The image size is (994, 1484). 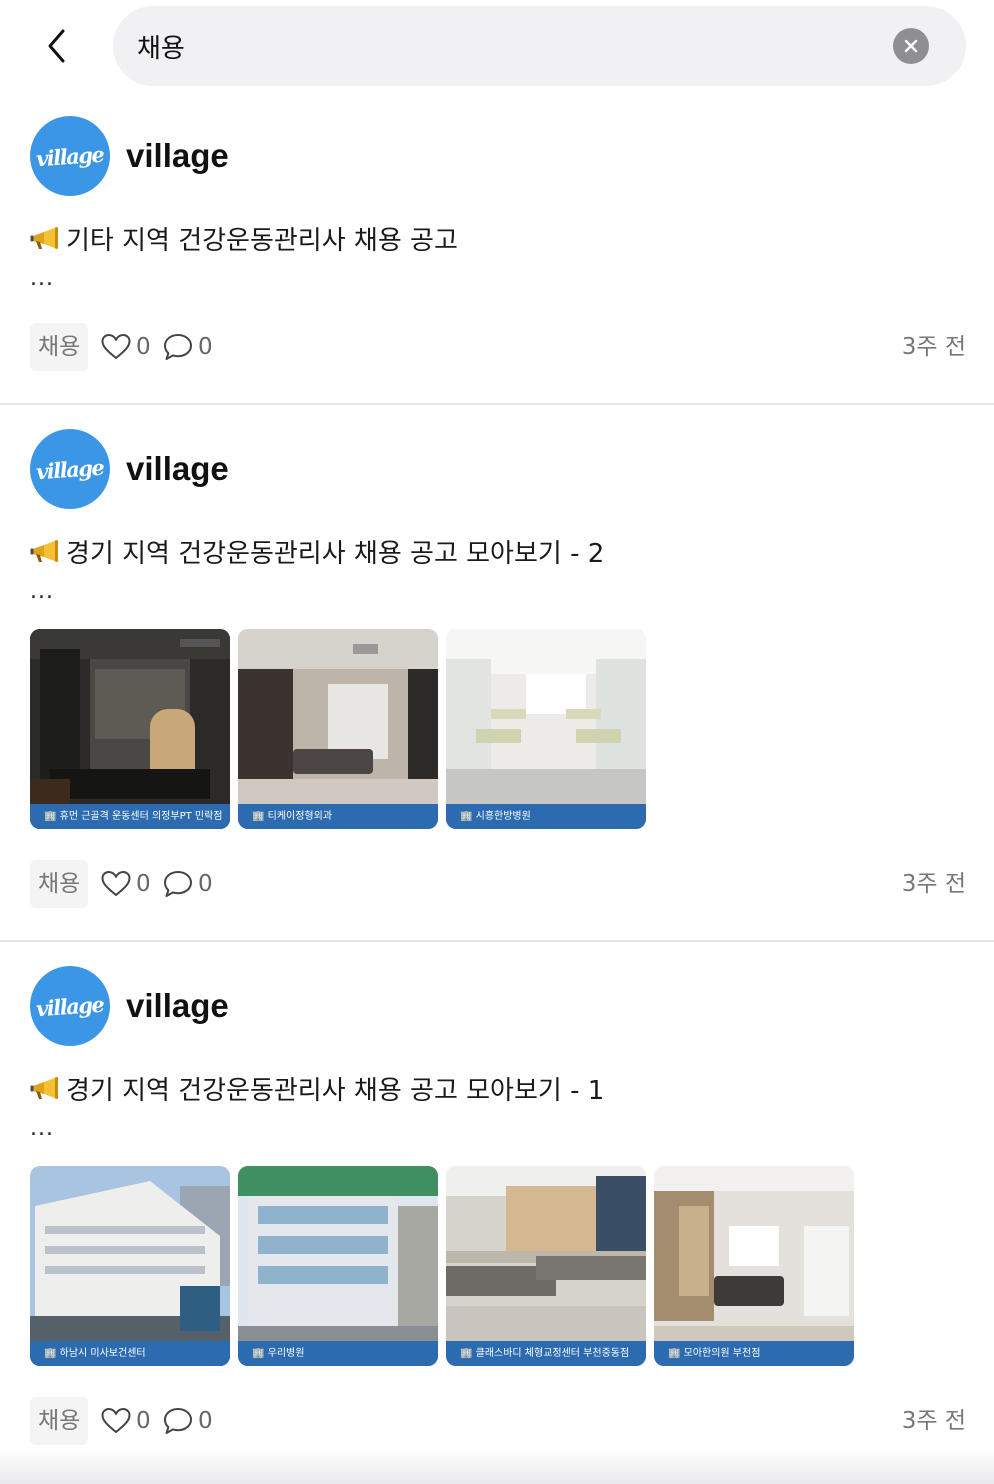 I want to click on post-title: 경기 지역 건강운동관리사 채용 공고 모아보기 - 2, so click(x=317, y=551).